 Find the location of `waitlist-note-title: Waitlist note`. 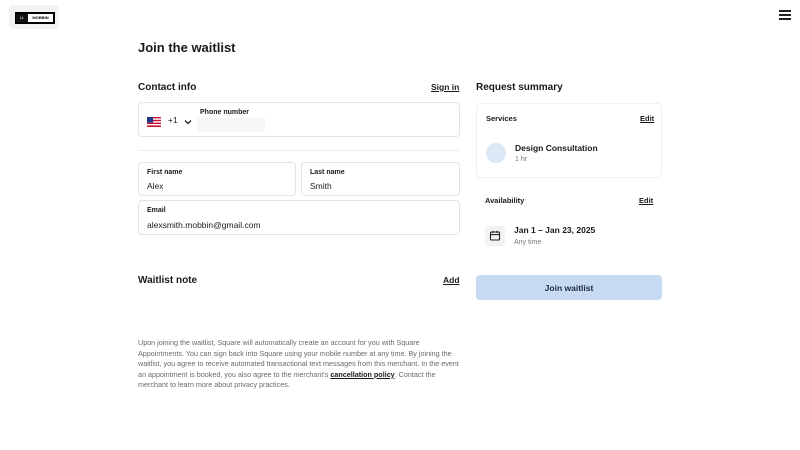

waitlist-note-title: Waitlist note is located at coordinates (168, 280).